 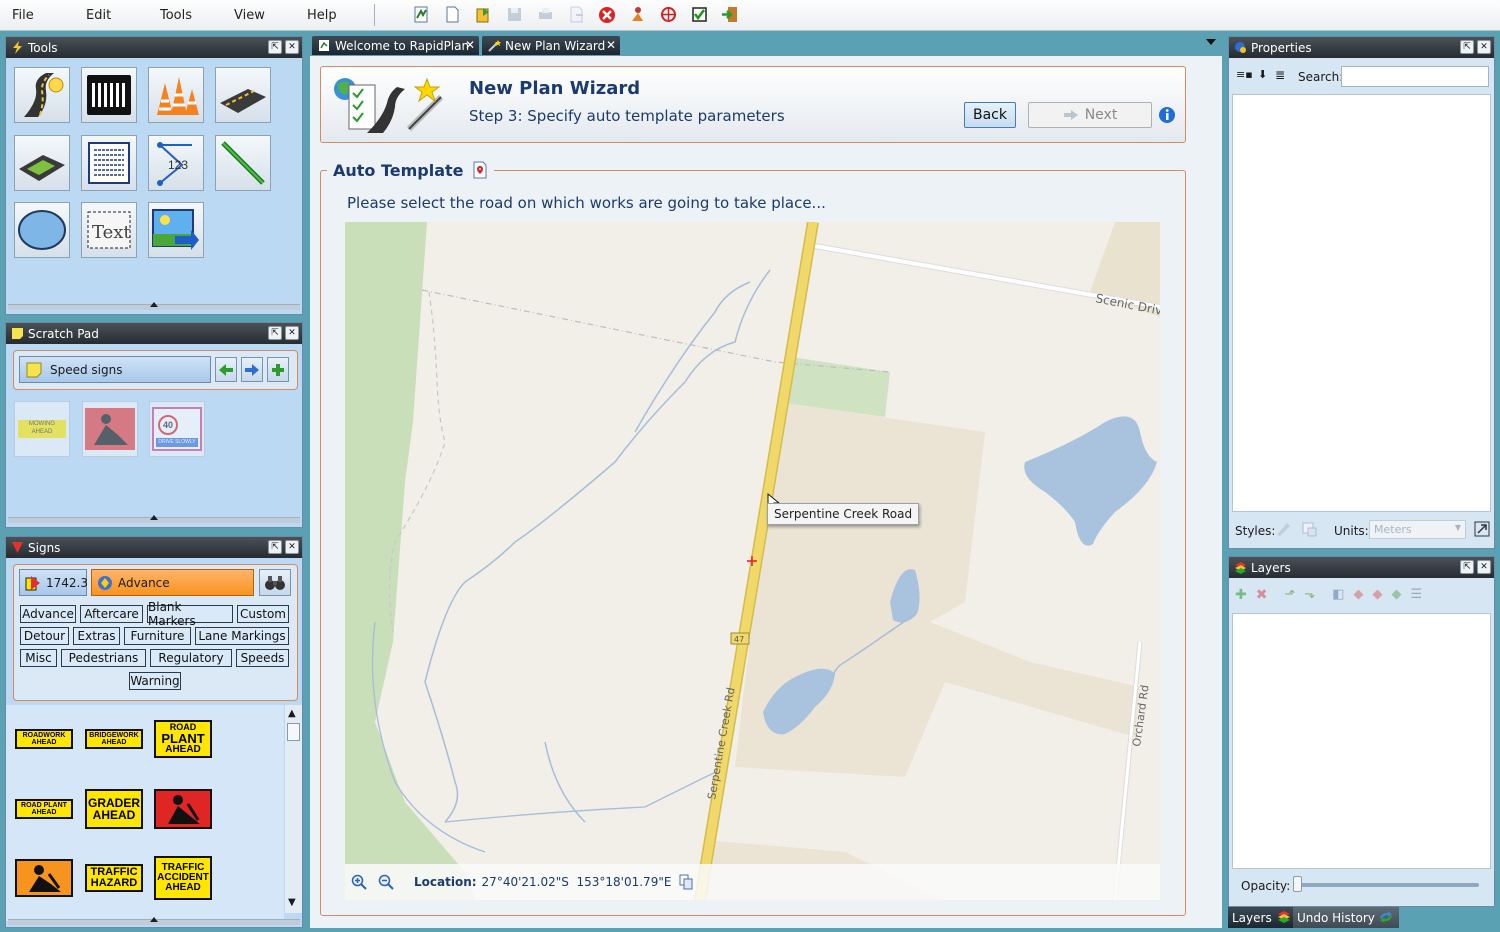 I want to click on scratch-next-button, so click(x=252, y=369).